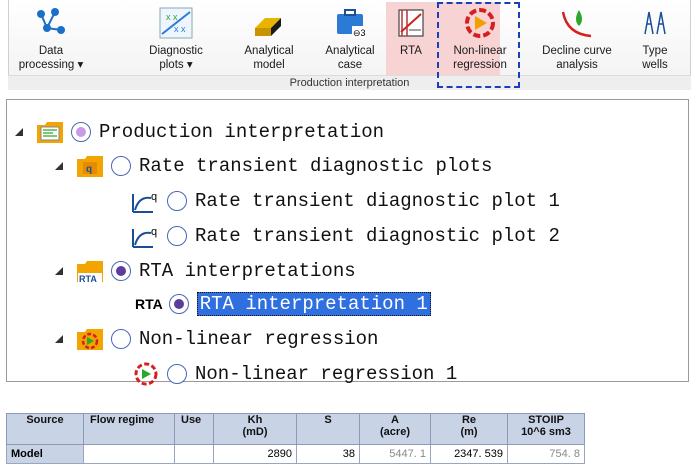  What do you see at coordinates (655, 23) in the screenshot?
I see `type-wells-icon` at bounding box center [655, 23].